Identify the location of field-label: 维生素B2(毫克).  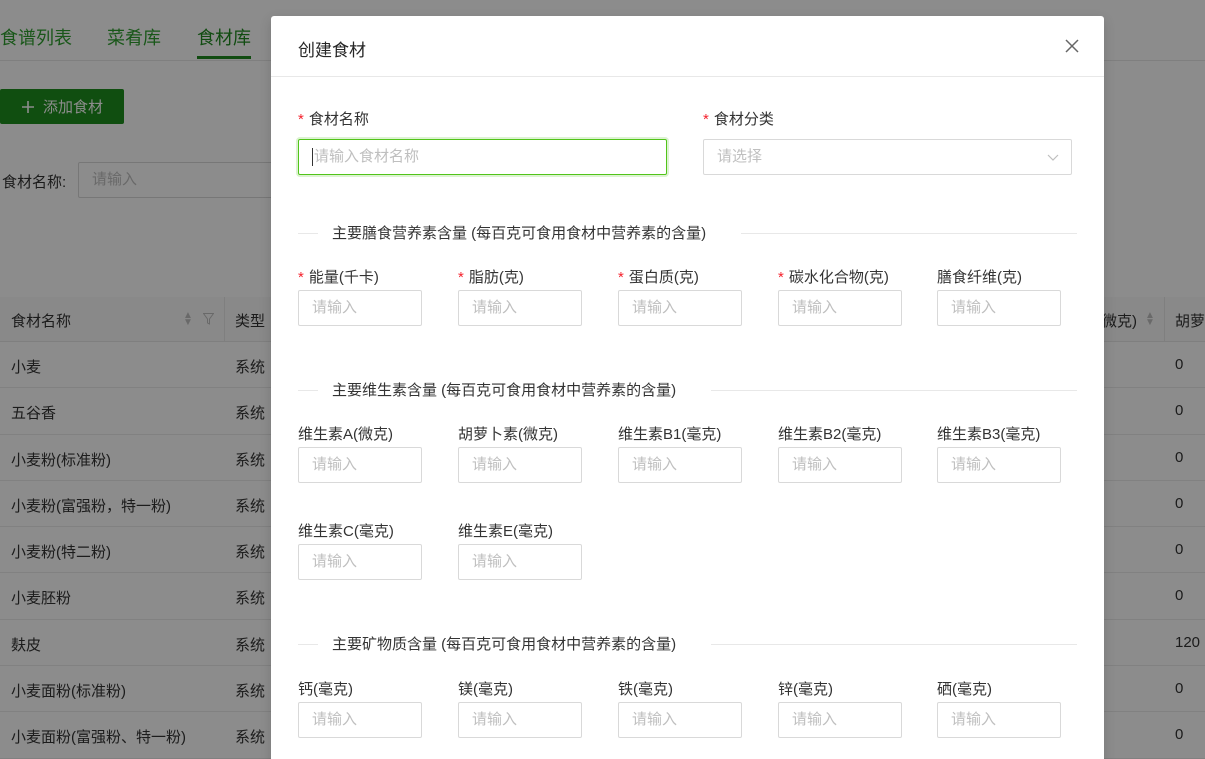
(829, 433).